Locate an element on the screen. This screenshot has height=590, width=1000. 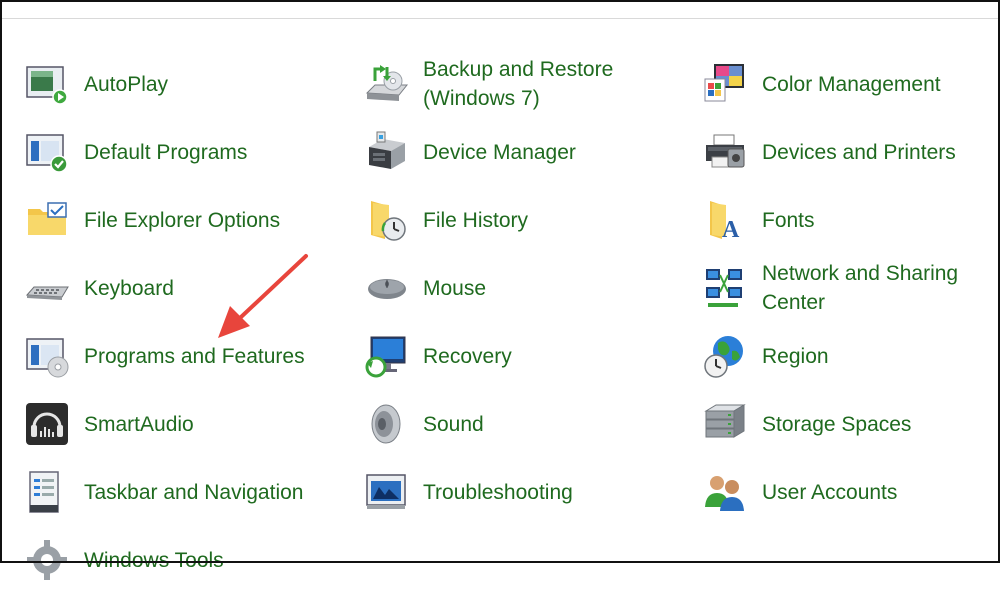
item-region: Region is located at coordinates (851, 356).